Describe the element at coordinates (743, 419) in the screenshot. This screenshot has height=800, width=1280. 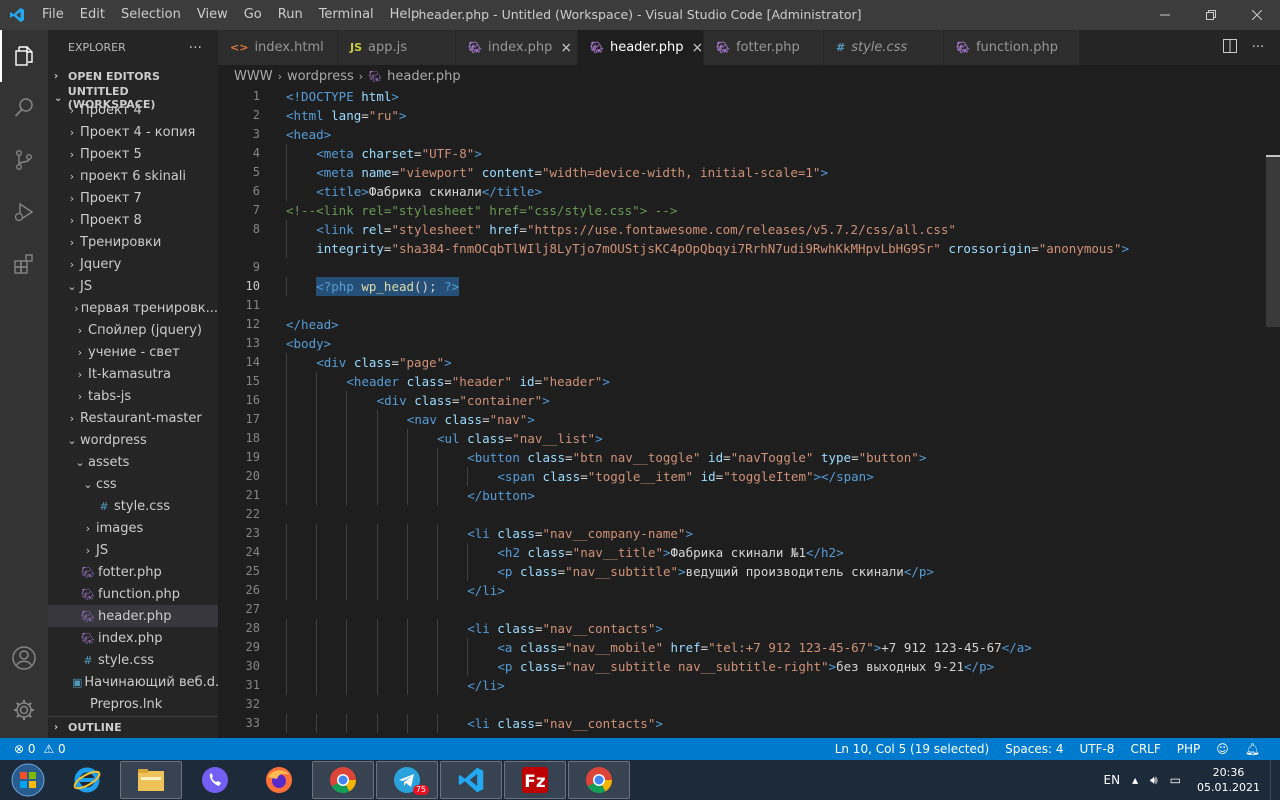
I see `code-line: 17 <nav class="nav">` at that location.